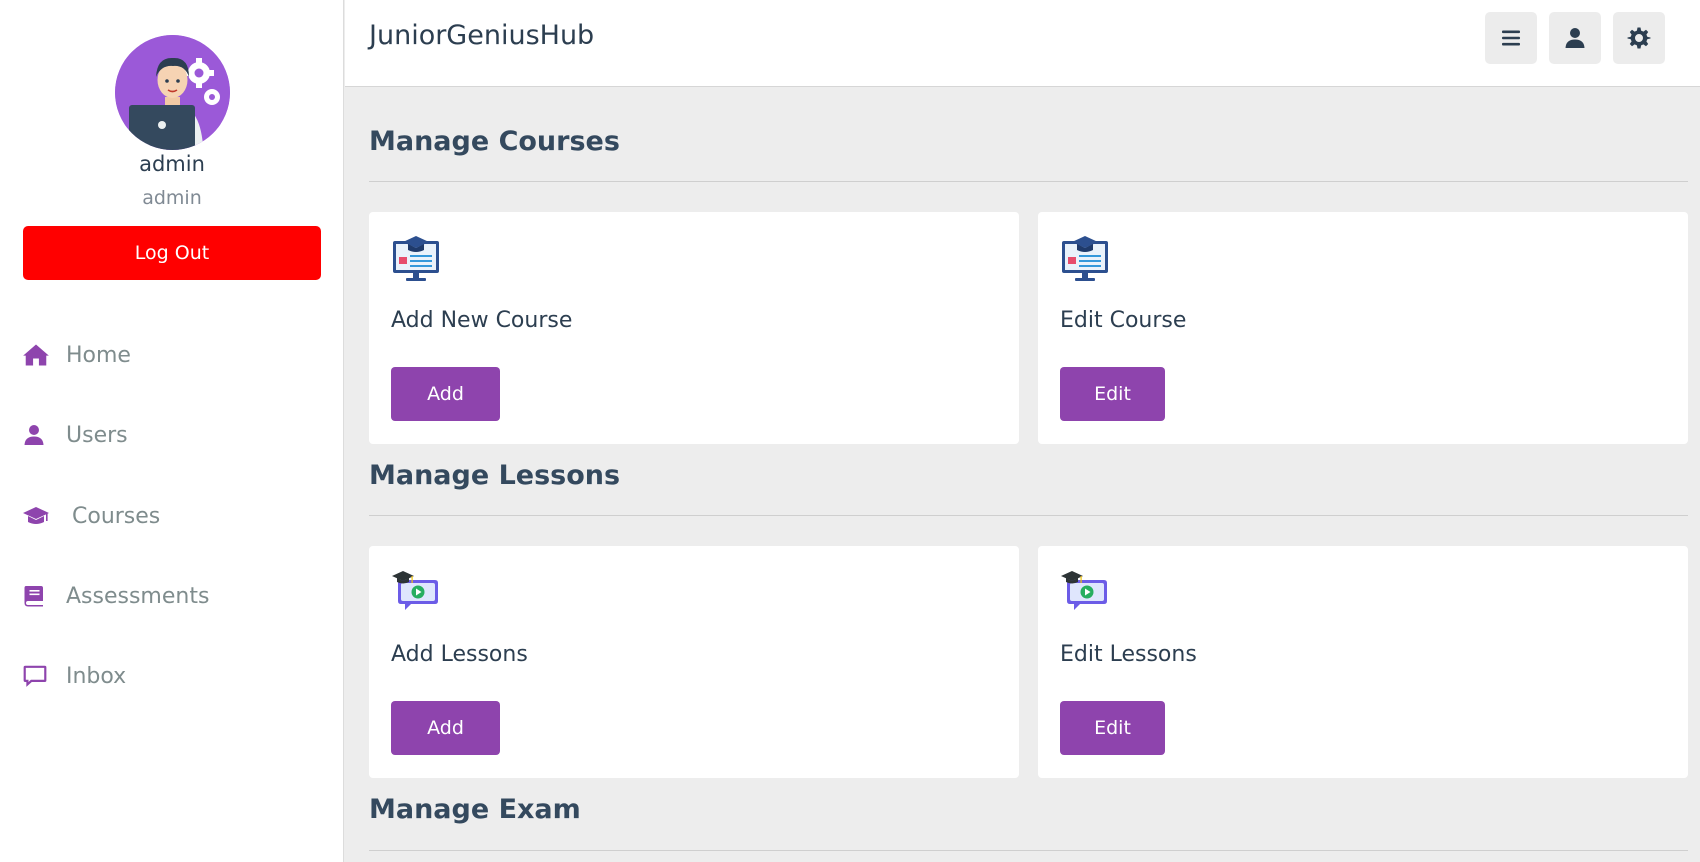 The height and width of the screenshot is (862, 1700). I want to click on section-title-exam: Manage Exam, so click(475, 809).